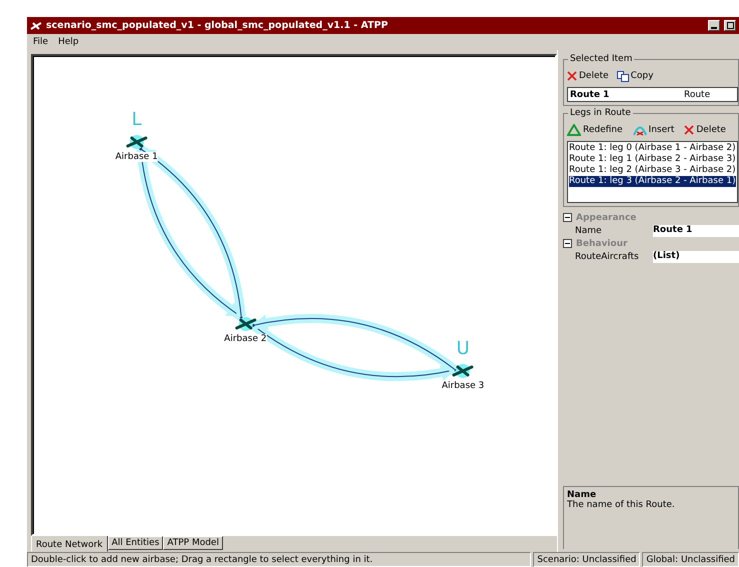 The width and height of the screenshot is (739, 567). Describe the element at coordinates (601, 59) in the screenshot. I see `group-title: Selected Item` at that location.